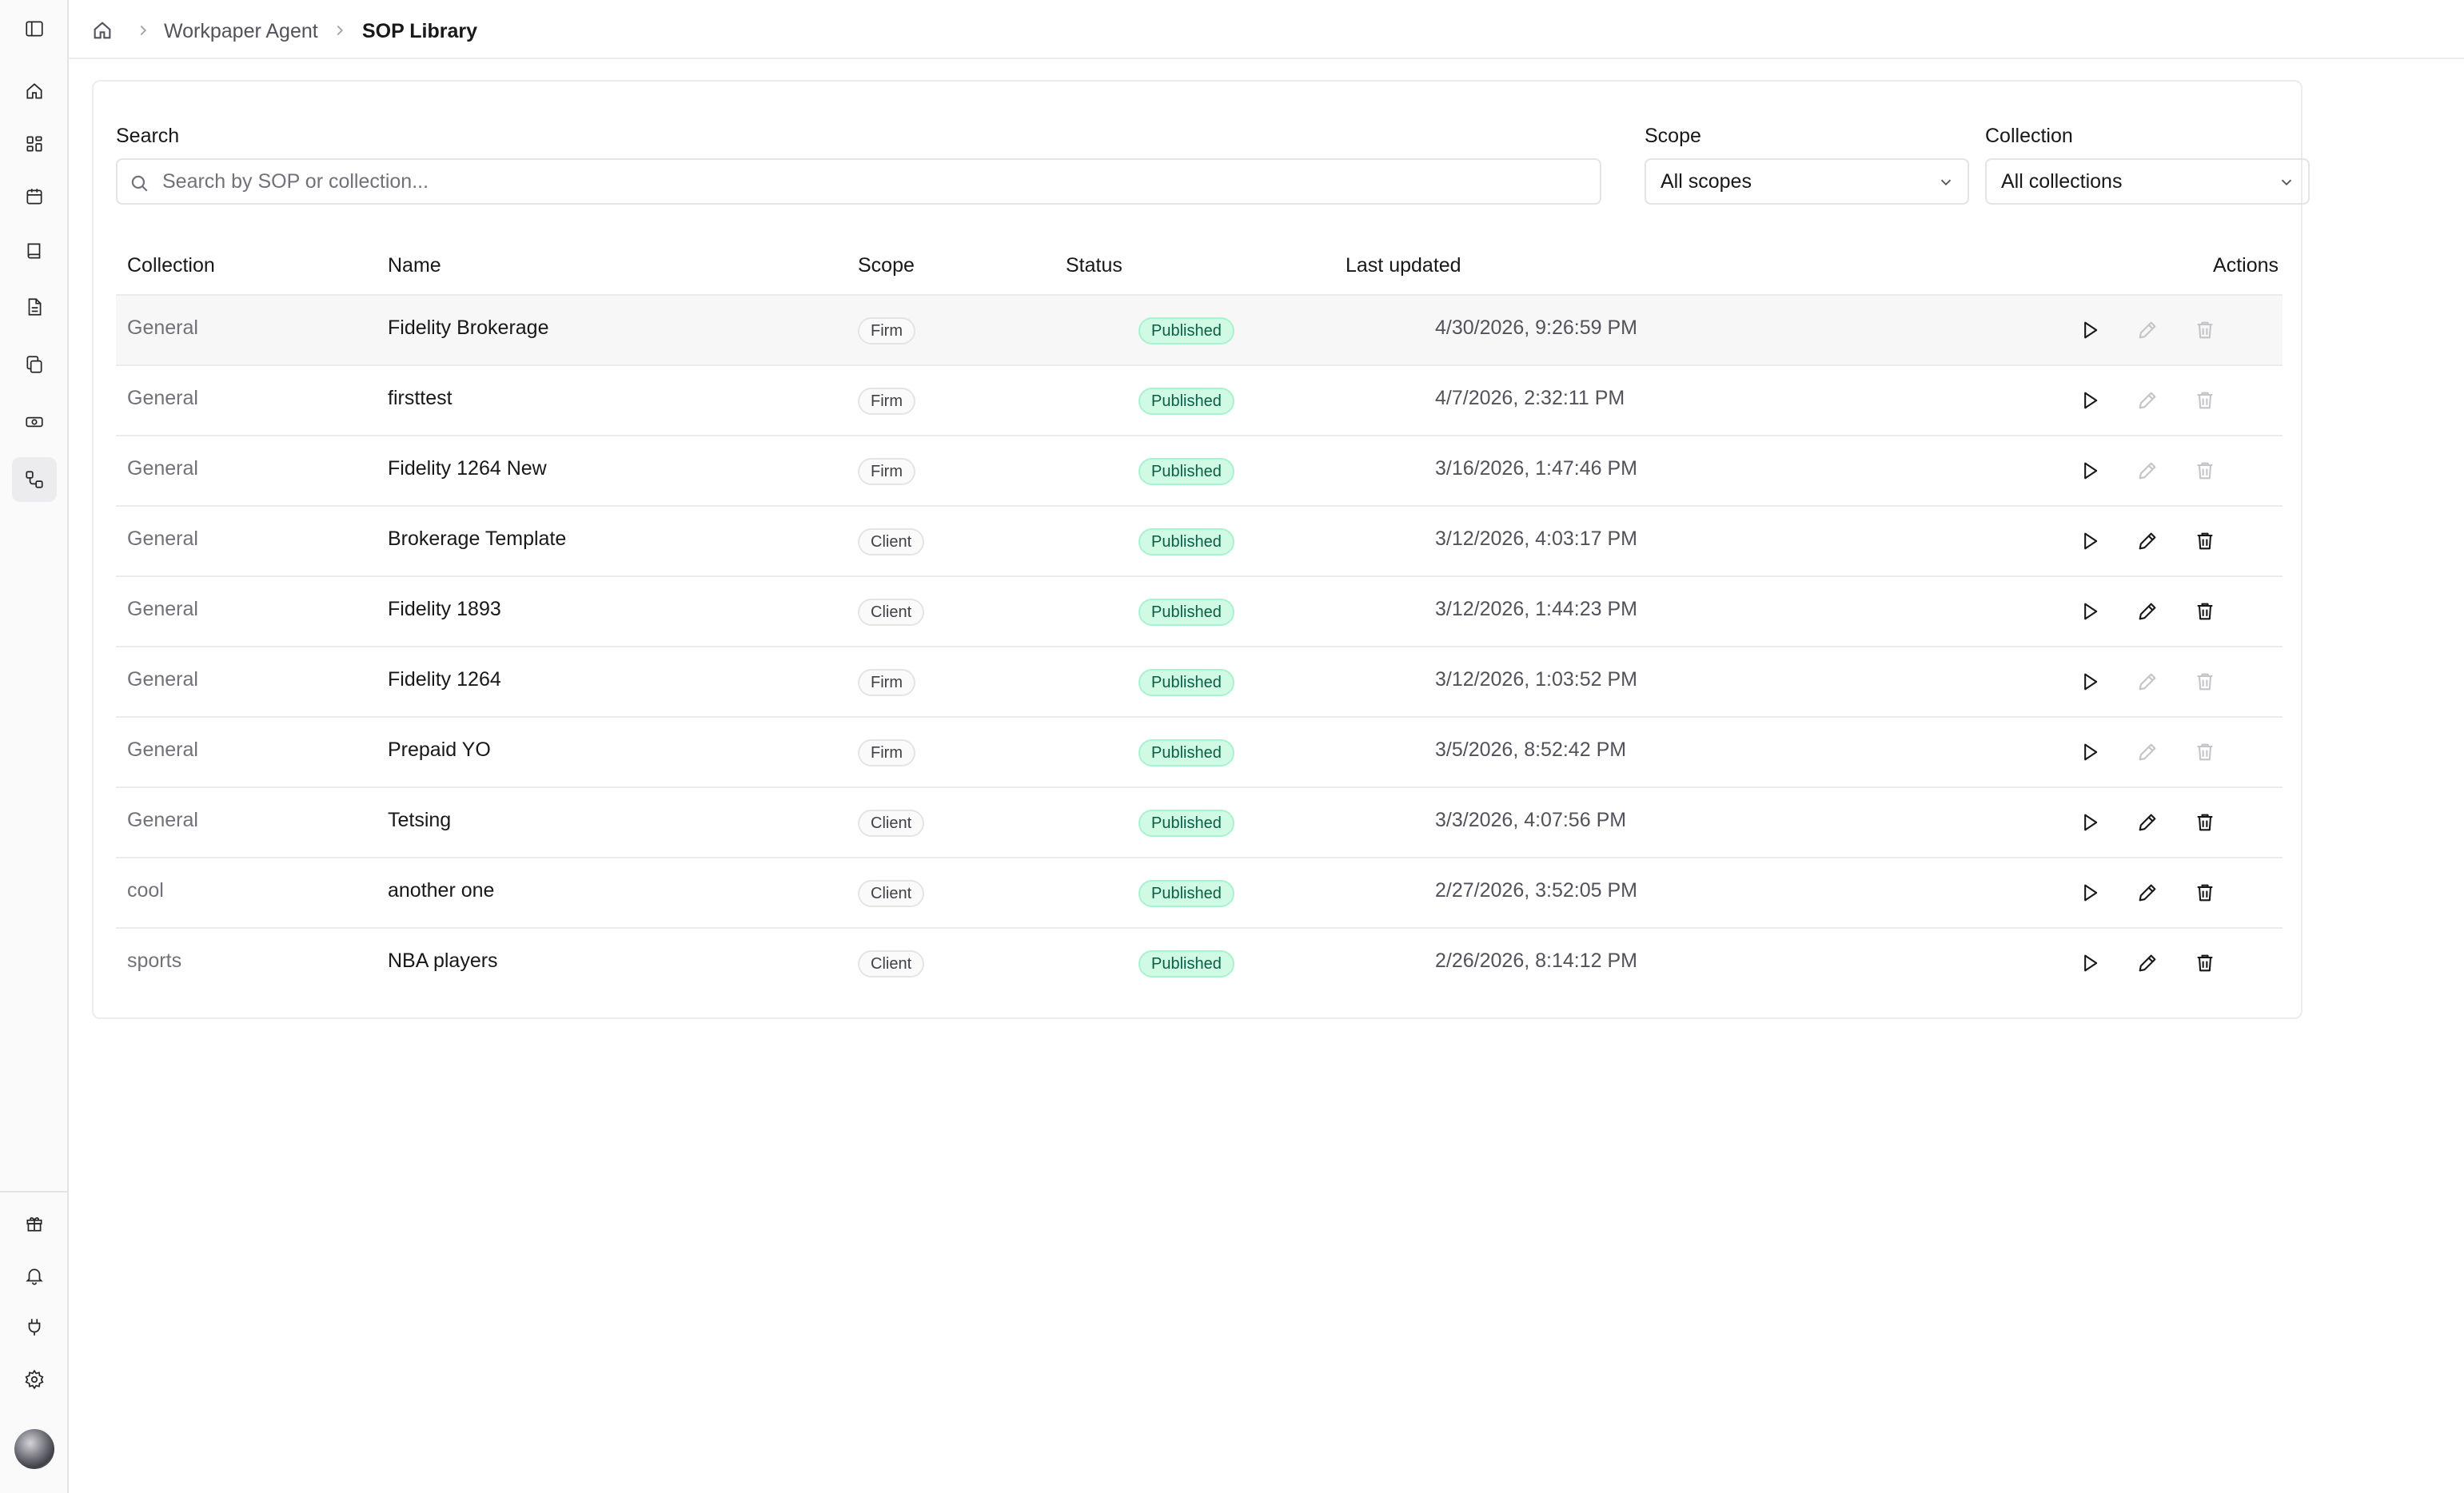 This screenshot has width=2464, height=1493. What do you see at coordinates (2147, 181) in the screenshot?
I see `collection-select: All collections` at bounding box center [2147, 181].